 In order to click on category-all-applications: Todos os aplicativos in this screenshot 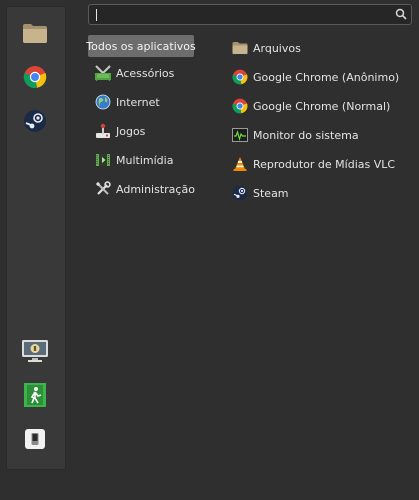, I will do `click(141, 46)`.